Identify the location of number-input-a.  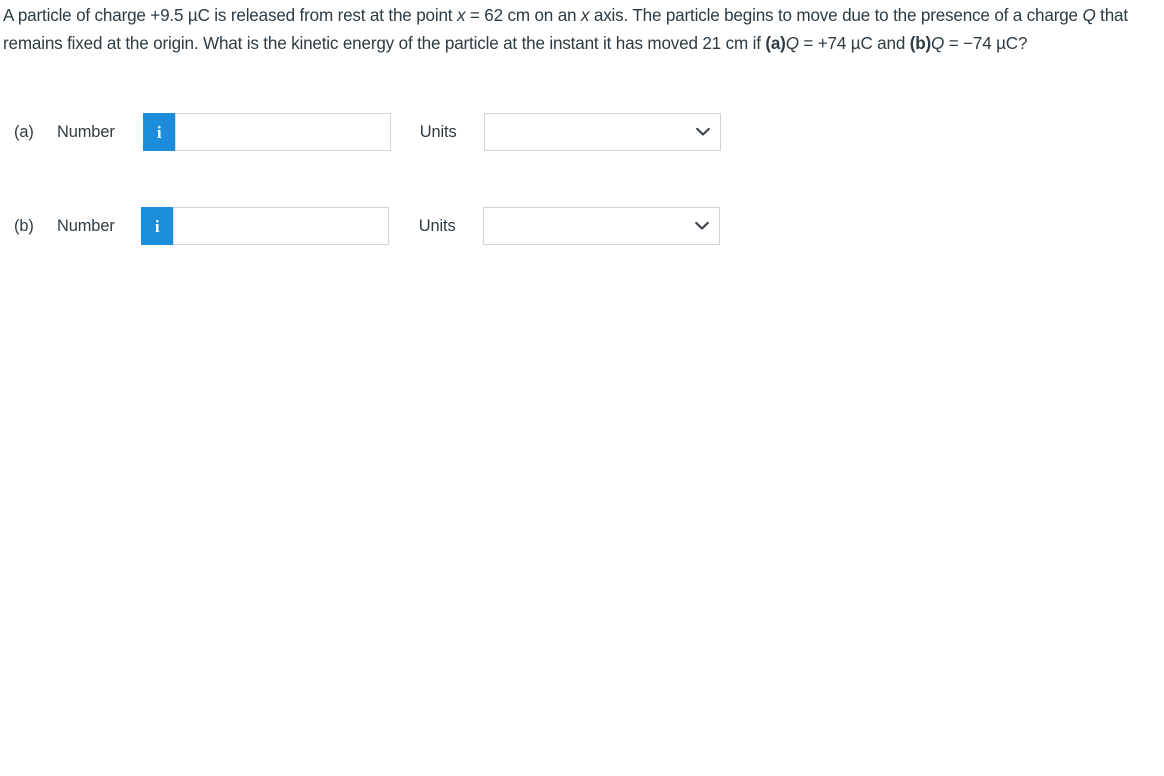
(282, 132).